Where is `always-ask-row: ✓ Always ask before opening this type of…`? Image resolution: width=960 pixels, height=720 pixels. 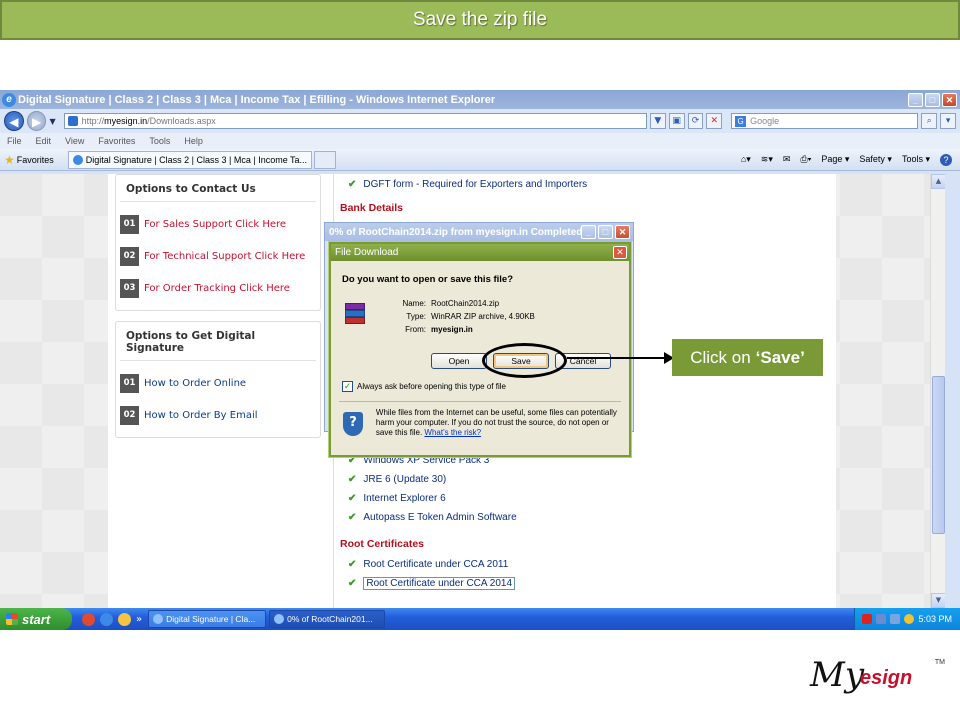
always-ask-row: ✓ Always ask before opening this type of… is located at coordinates (480, 380).